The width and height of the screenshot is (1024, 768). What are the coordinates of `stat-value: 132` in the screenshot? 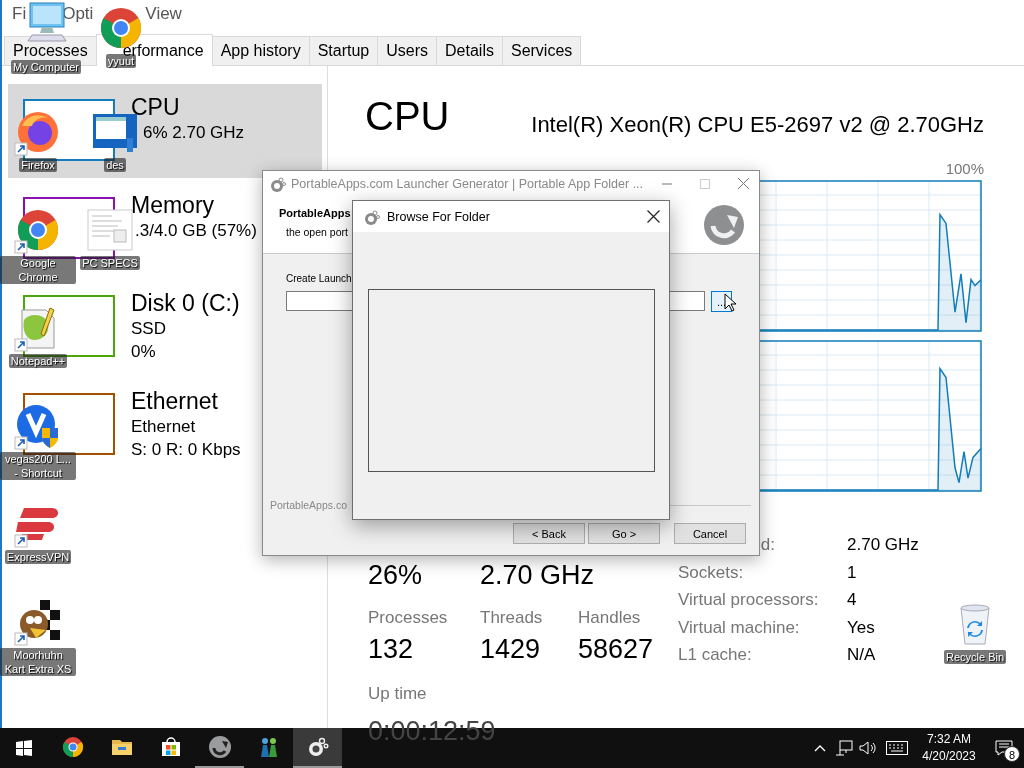 It's located at (391, 649).